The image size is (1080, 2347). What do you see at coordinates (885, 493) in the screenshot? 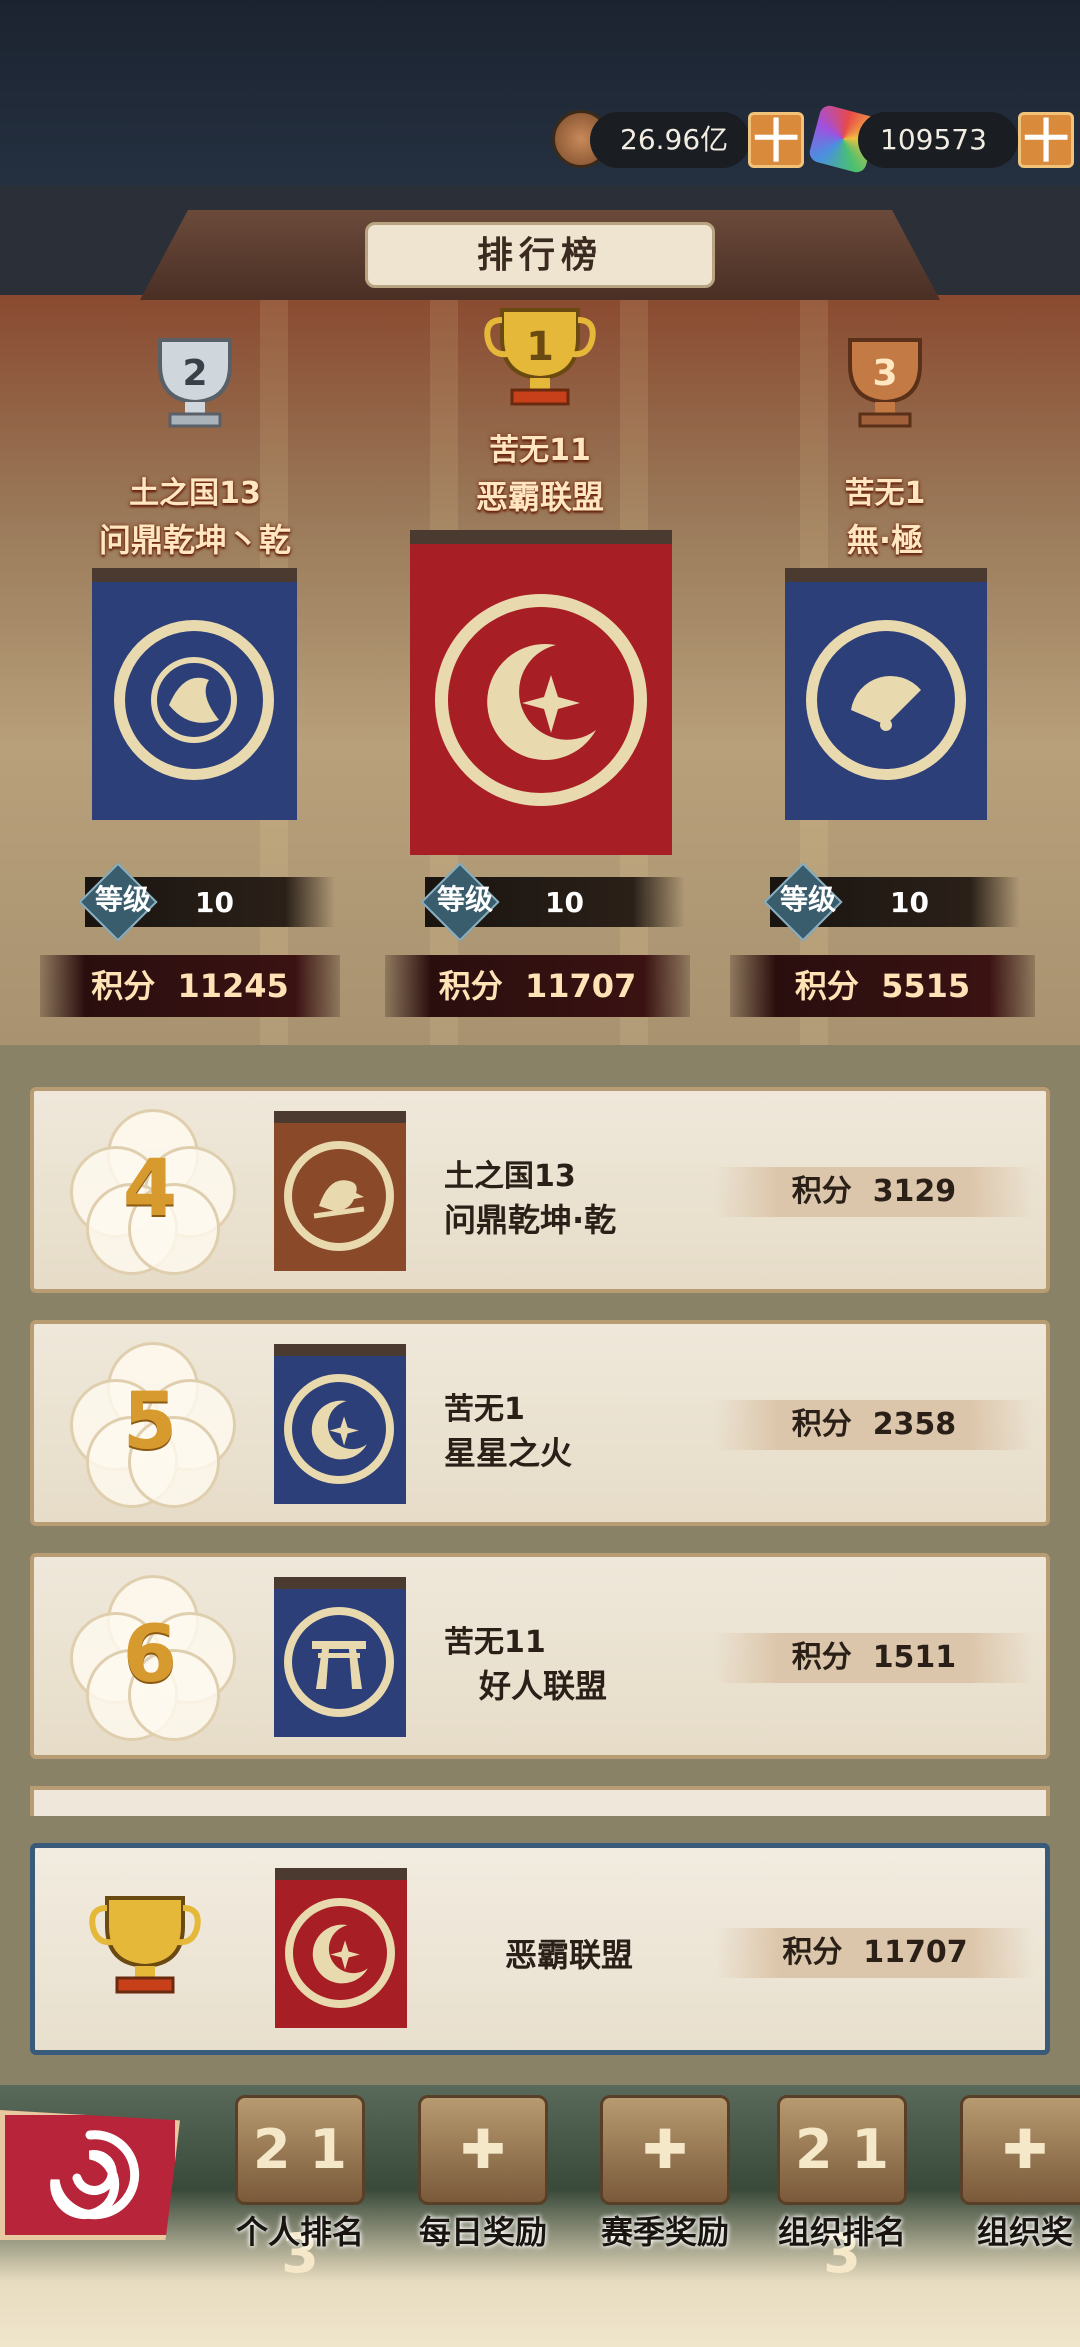
I see `podium-3-org: 苦无1` at bounding box center [885, 493].